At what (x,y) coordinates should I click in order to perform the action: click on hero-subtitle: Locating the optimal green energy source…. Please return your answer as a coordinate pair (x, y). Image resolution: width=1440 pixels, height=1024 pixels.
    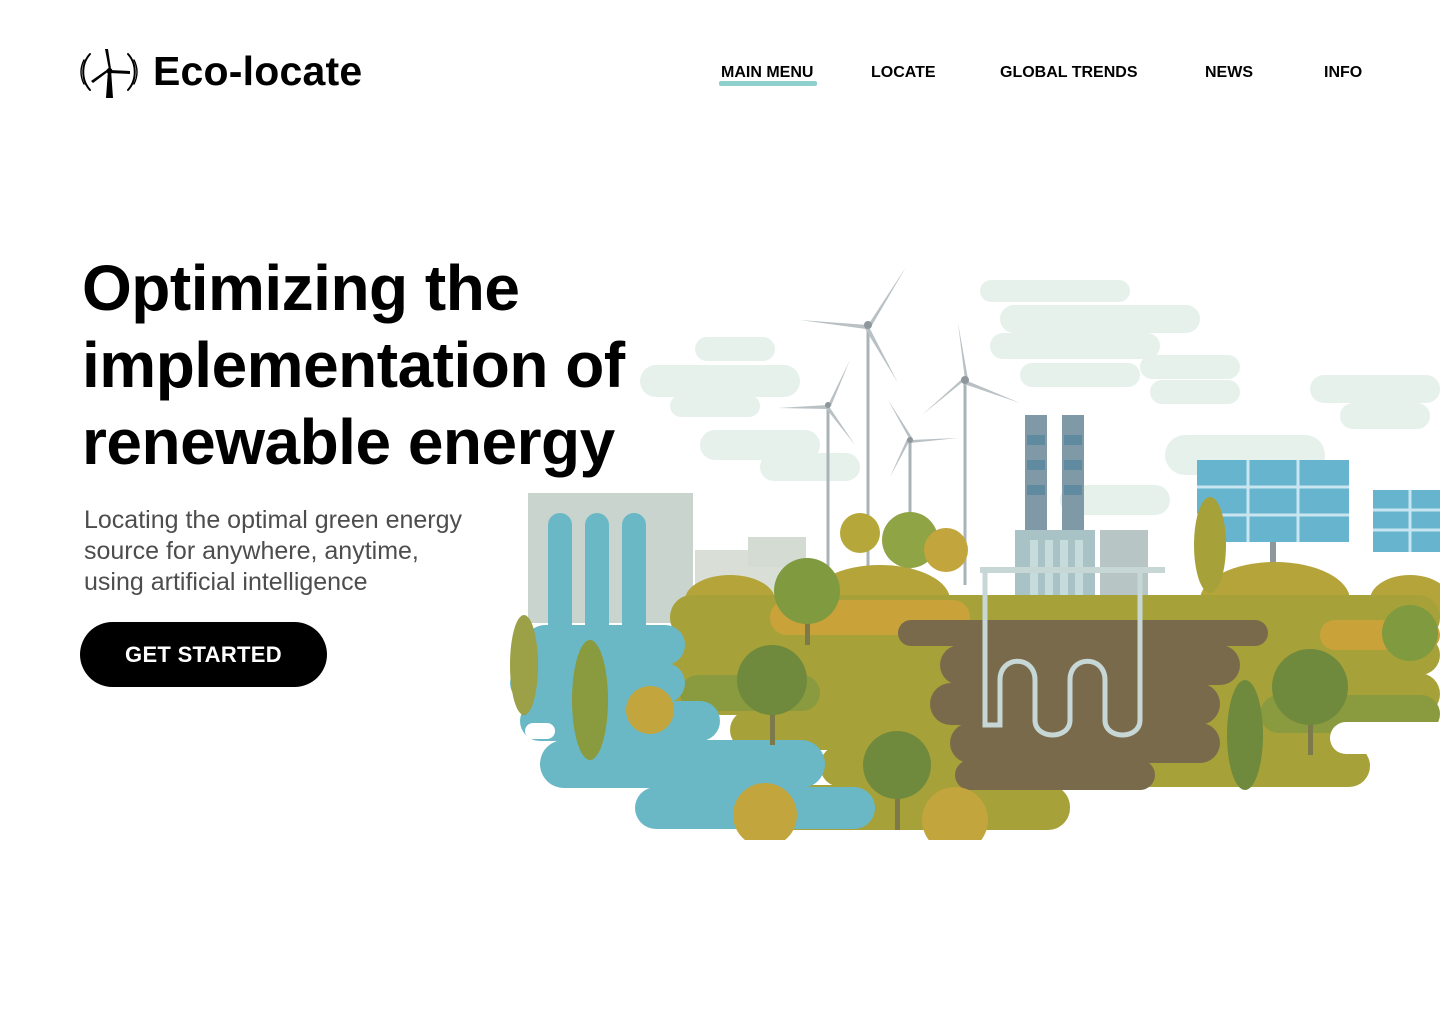
    Looking at the image, I should click on (304, 551).